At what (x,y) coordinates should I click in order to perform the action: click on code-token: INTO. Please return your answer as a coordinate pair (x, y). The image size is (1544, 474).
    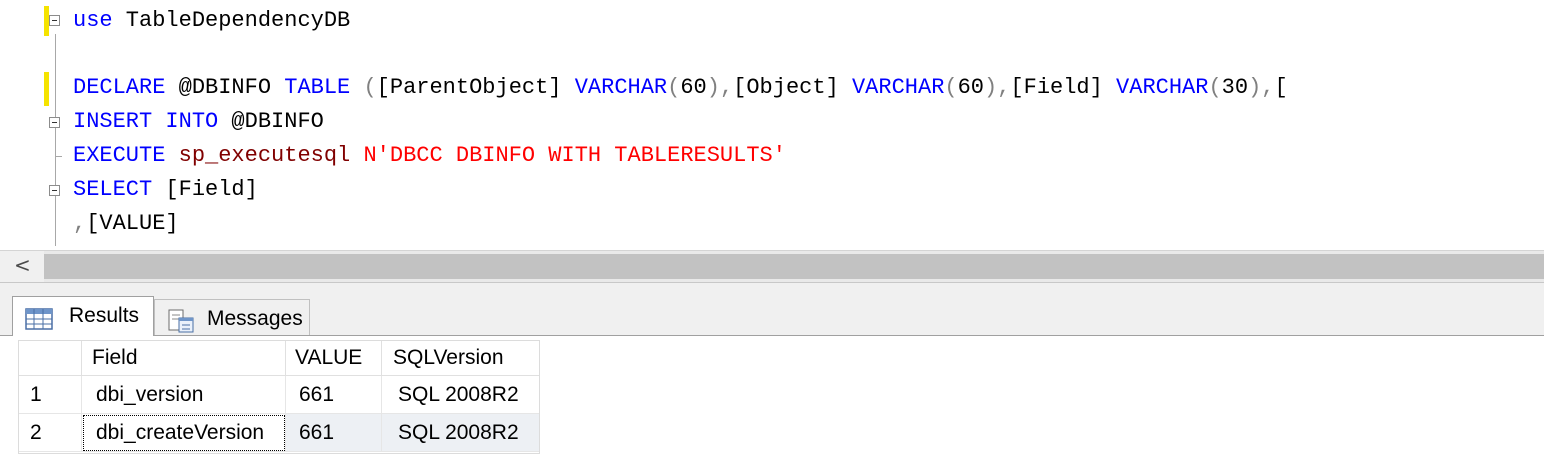
    Looking at the image, I should click on (192, 121).